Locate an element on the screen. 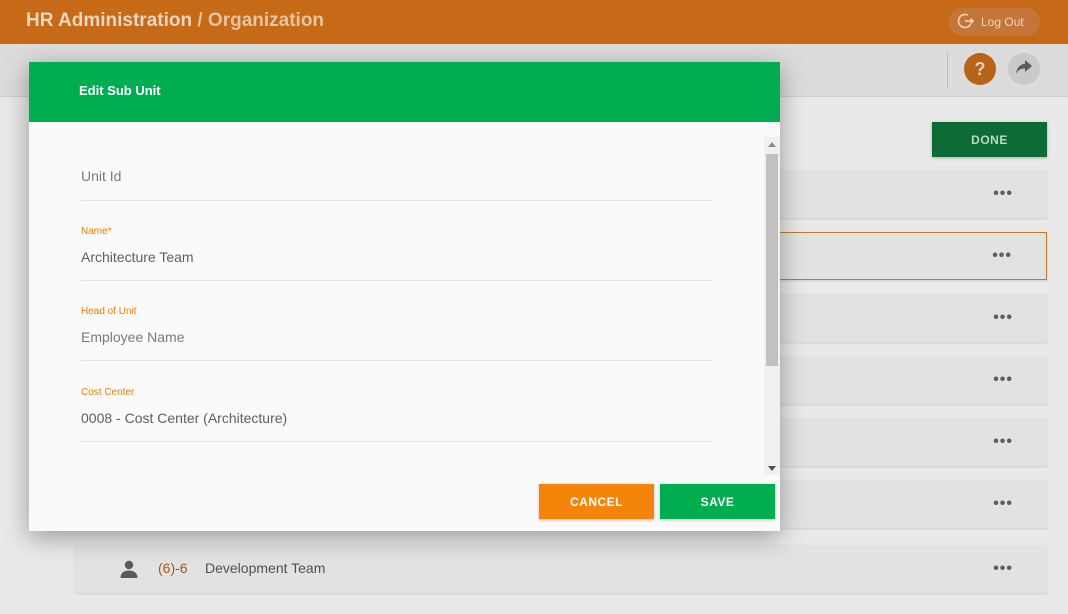 The width and height of the screenshot is (1068, 614). toolbar-divider is located at coordinates (947, 70).